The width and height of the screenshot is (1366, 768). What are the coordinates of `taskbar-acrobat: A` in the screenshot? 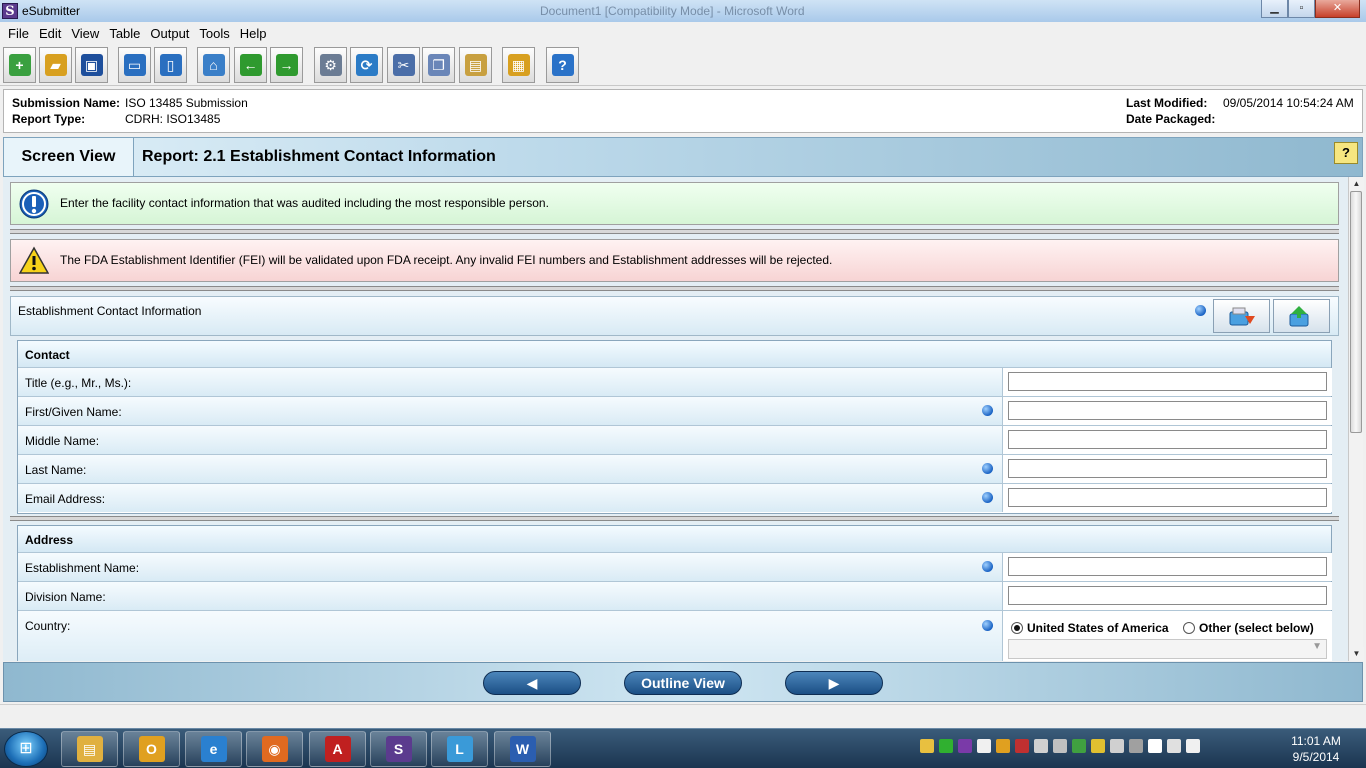 It's located at (337, 749).